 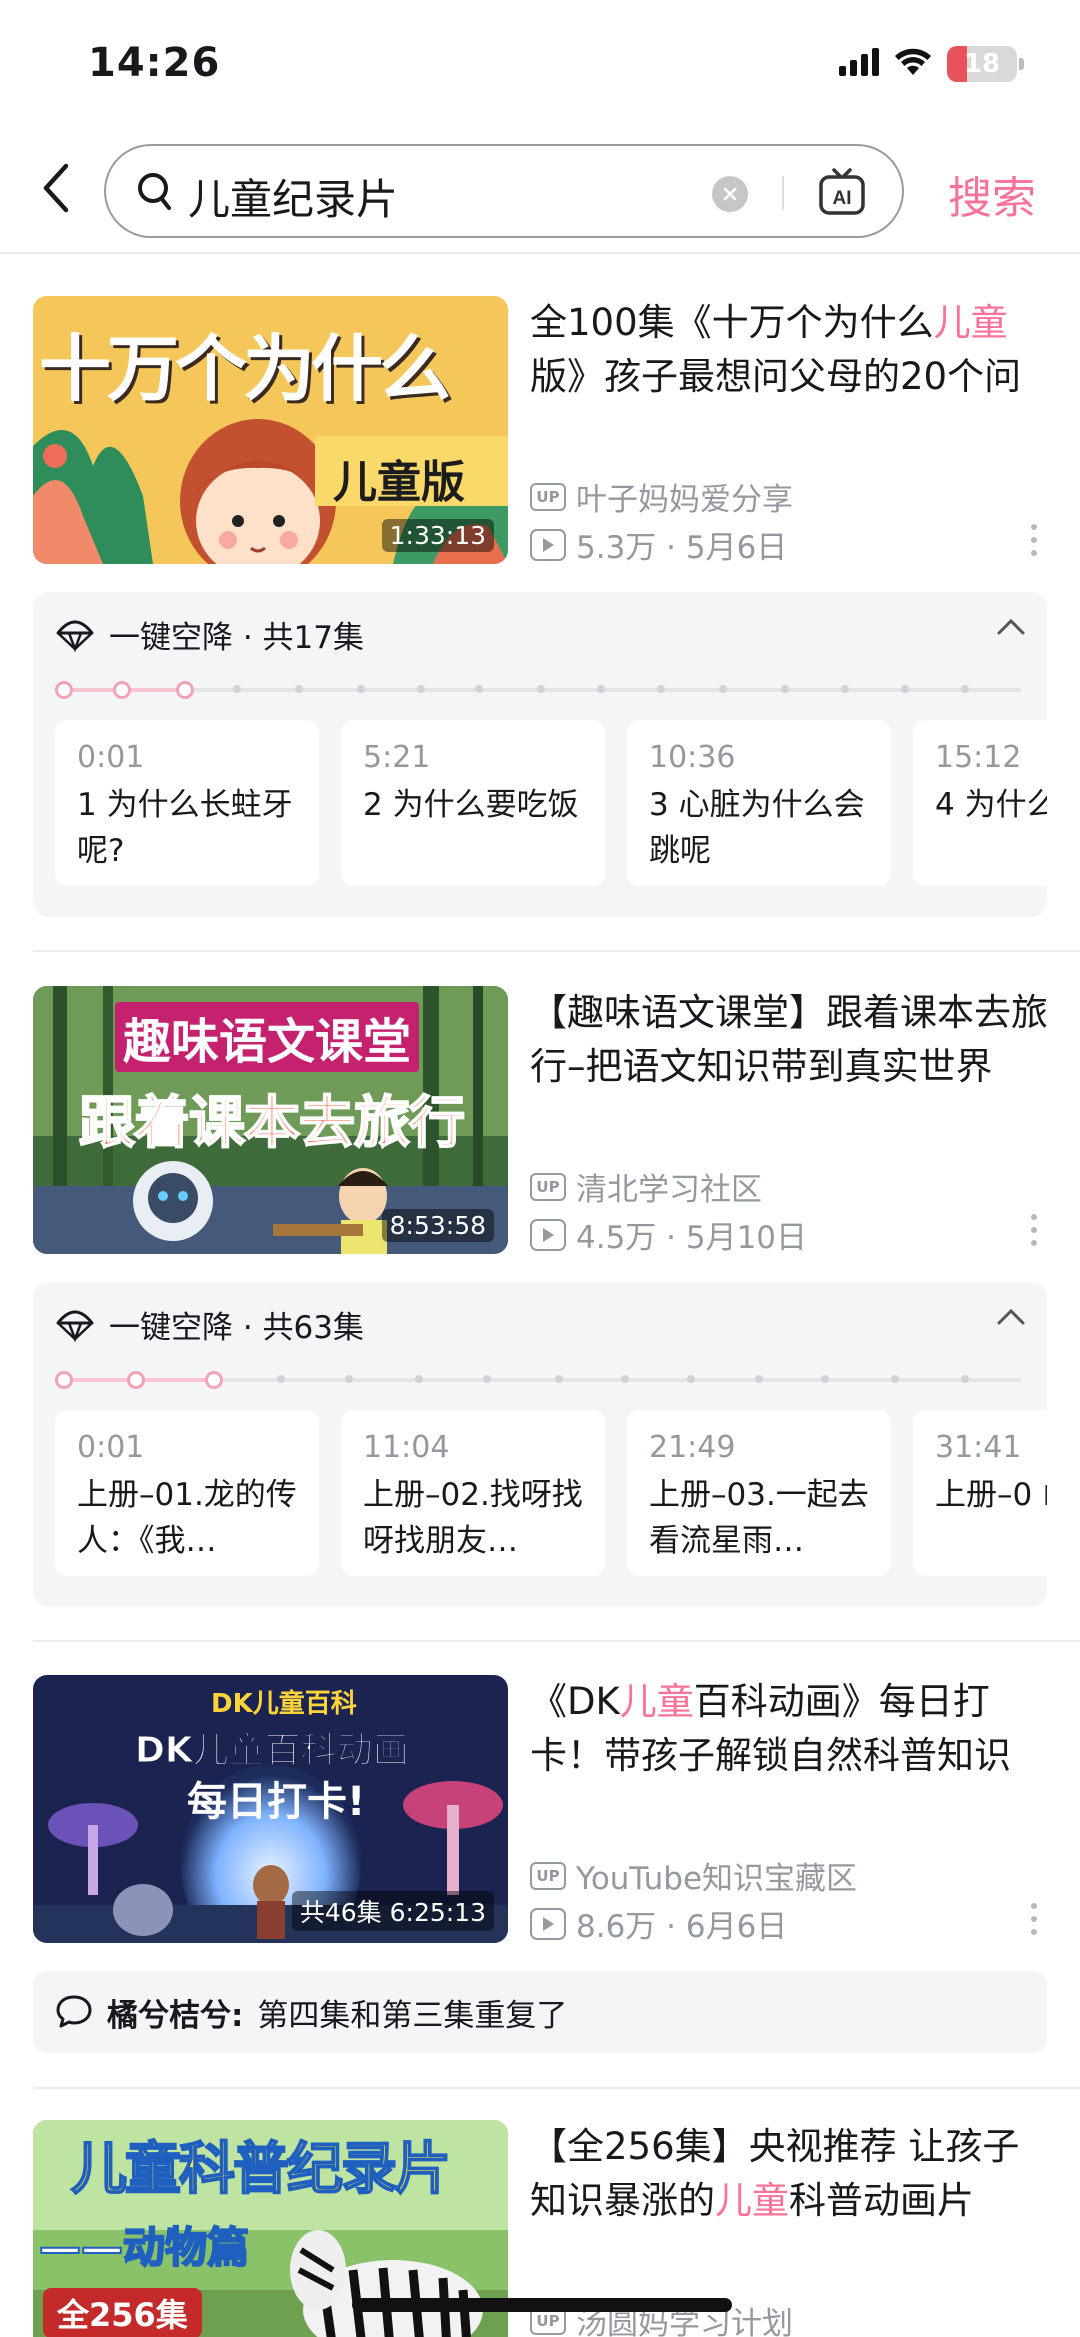 I want to click on stats-row: 8.6万 · 6月6日, so click(x=658, y=1923).